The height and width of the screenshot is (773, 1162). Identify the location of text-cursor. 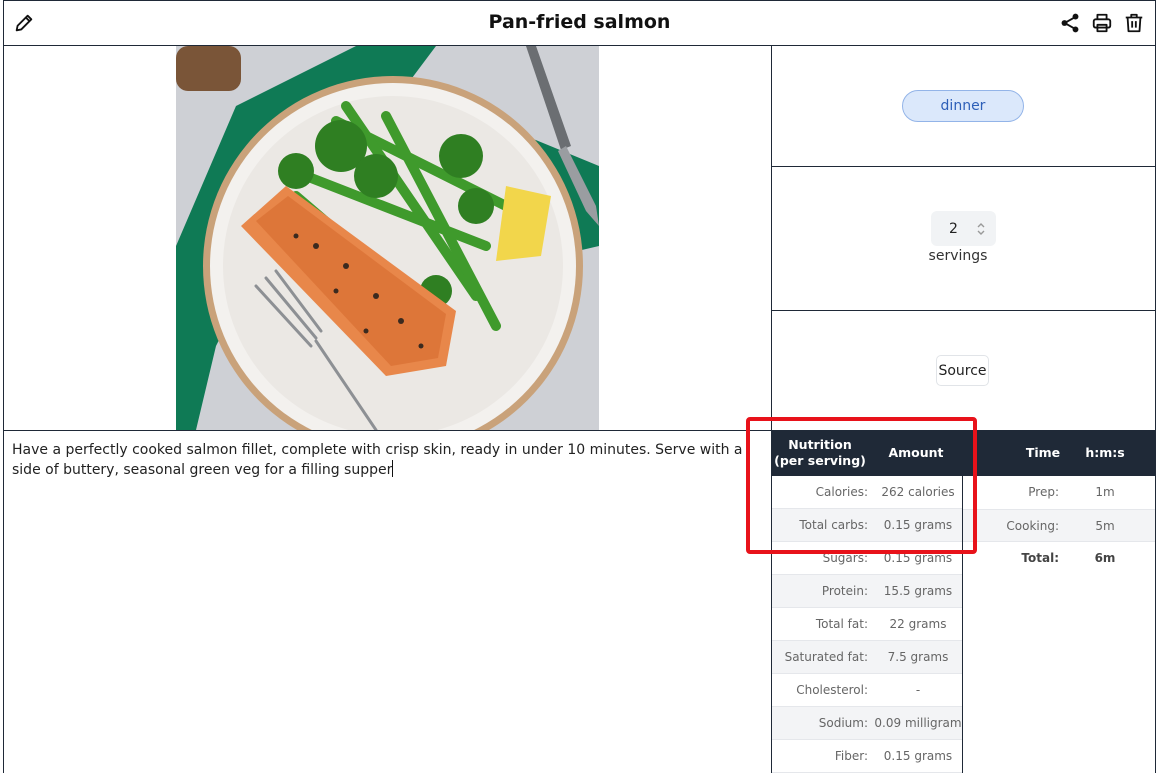
(393, 468).